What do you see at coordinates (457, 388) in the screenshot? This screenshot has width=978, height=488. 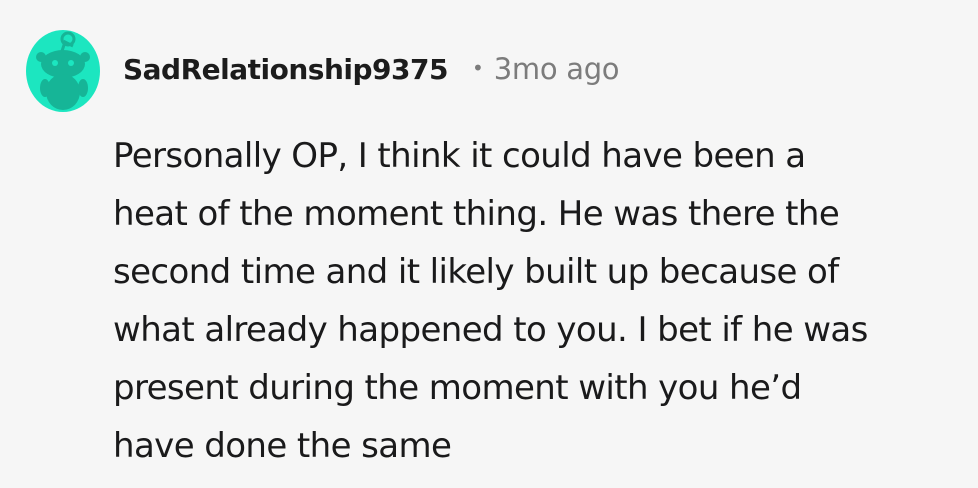 I see `comment-body-line: present during the moment with you he’d` at bounding box center [457, 388].